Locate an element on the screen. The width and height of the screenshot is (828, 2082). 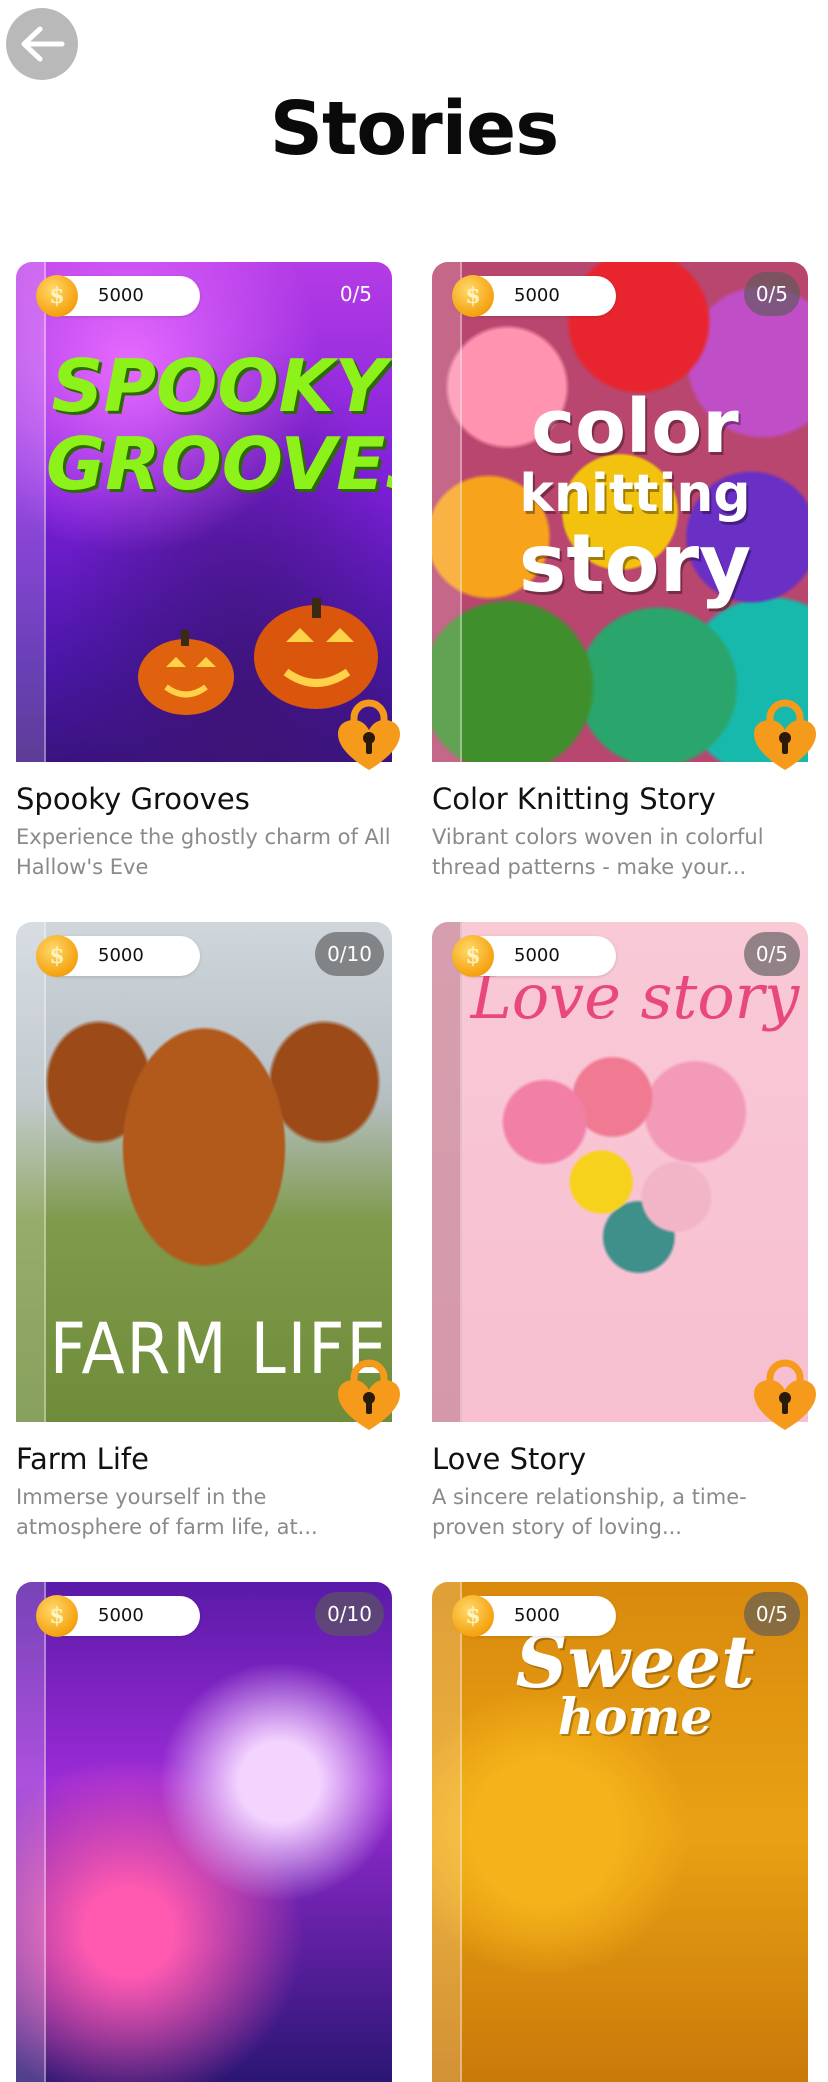
story-cover: Sweet home $ 5000 0/5 is located at coordinates (620, 1832).